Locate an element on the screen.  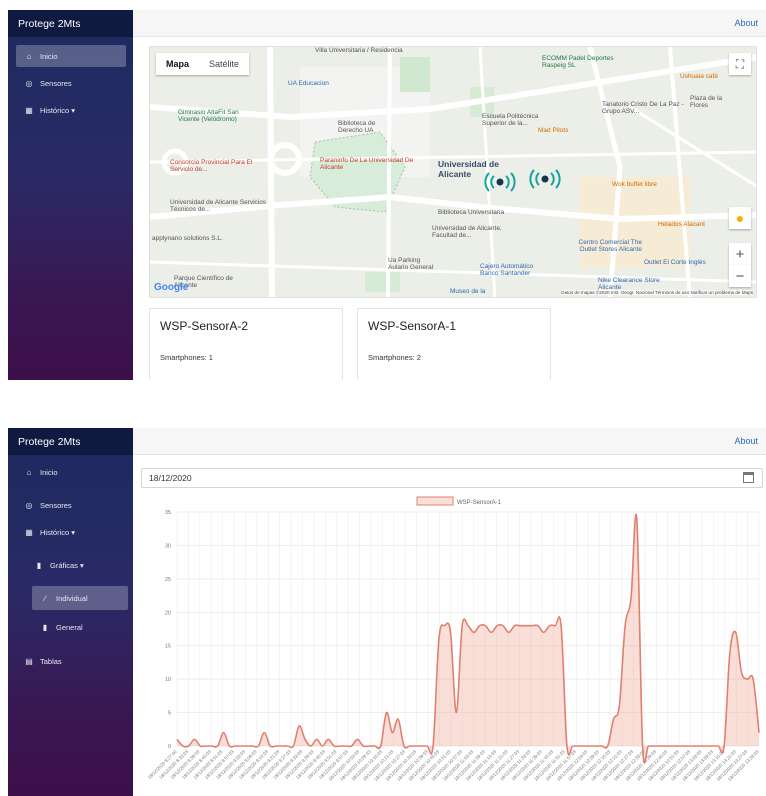
y-tick-label: 25 is located at coordinates (168, 580).